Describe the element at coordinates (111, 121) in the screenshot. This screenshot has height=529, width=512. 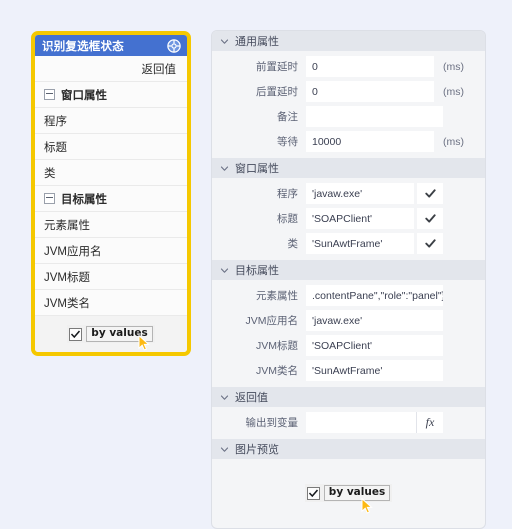
I see `node-property-row: 程序` at that location.